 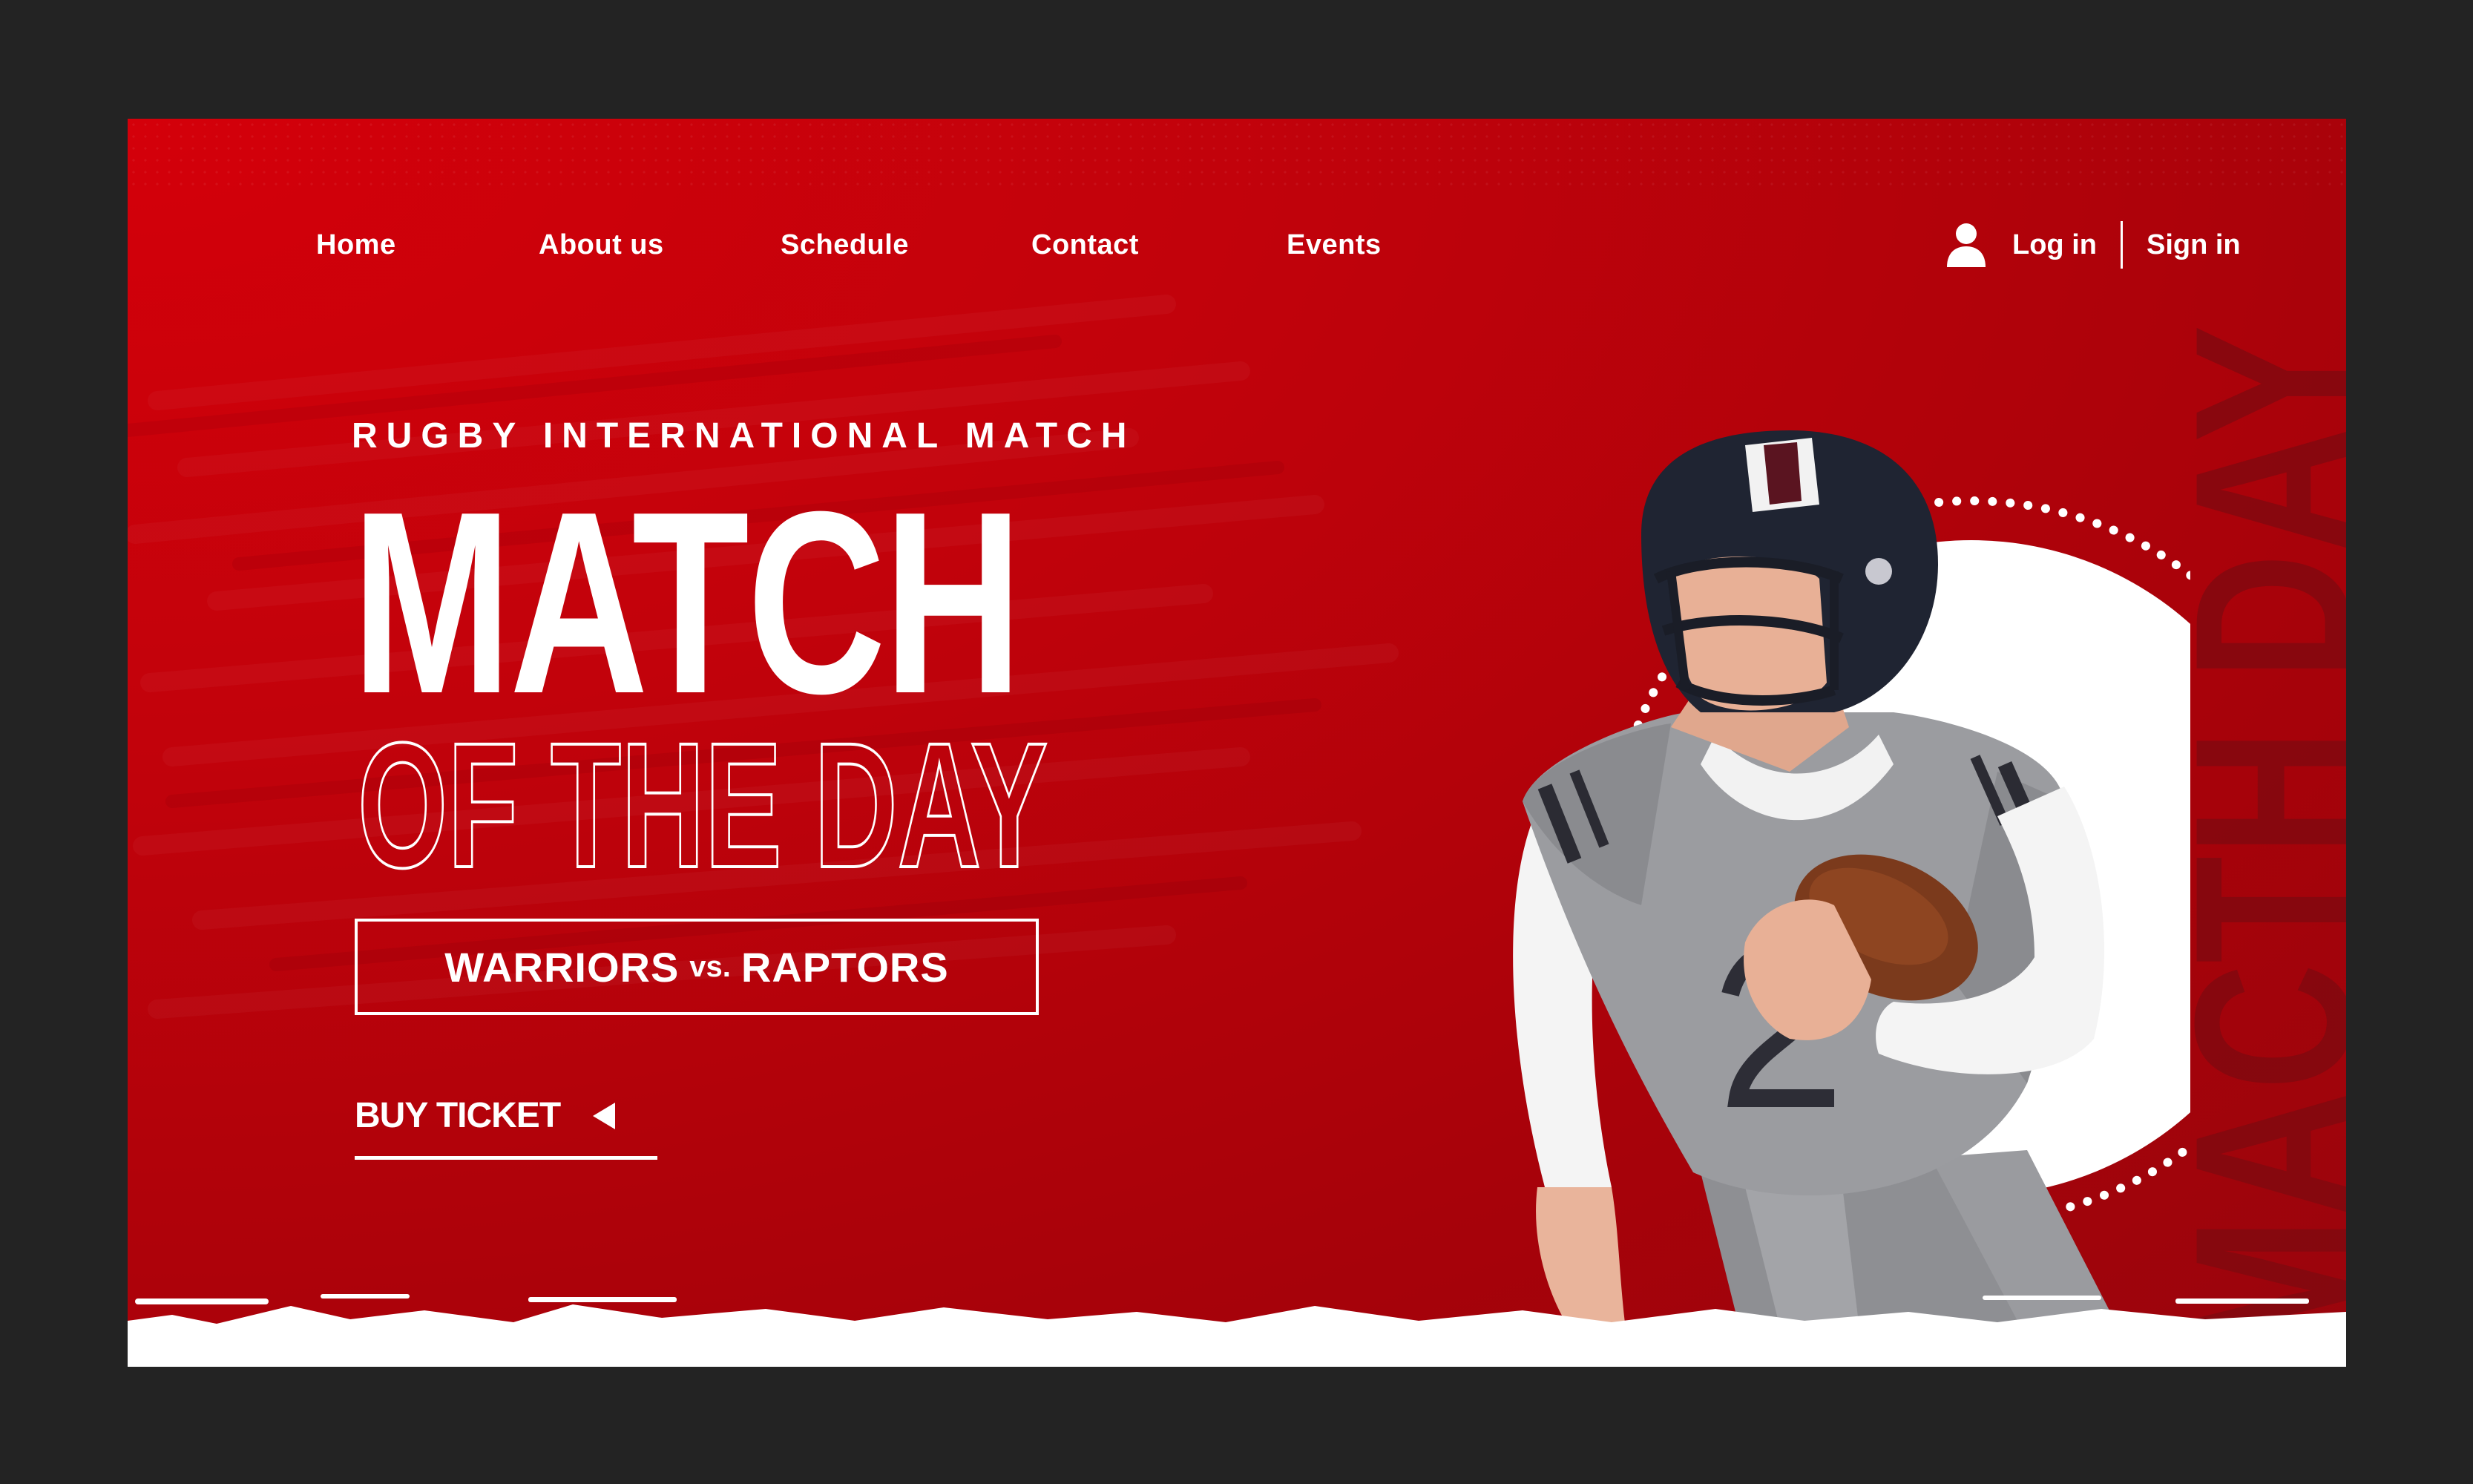 What do you see at coordinates (506, 1158) in the screenshot?
I see `buy-ticket-underline` at bounding box center [506, 1158].